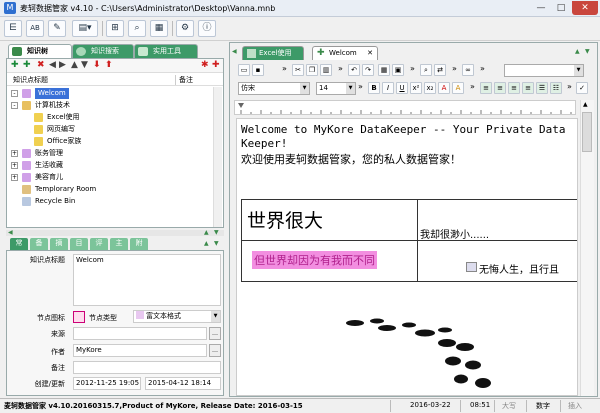  What do you see at coordinates (103, 51) in the screenshot?
I see `tab-knowledge-search: 知识搜索` at bounding box center [103, 51].